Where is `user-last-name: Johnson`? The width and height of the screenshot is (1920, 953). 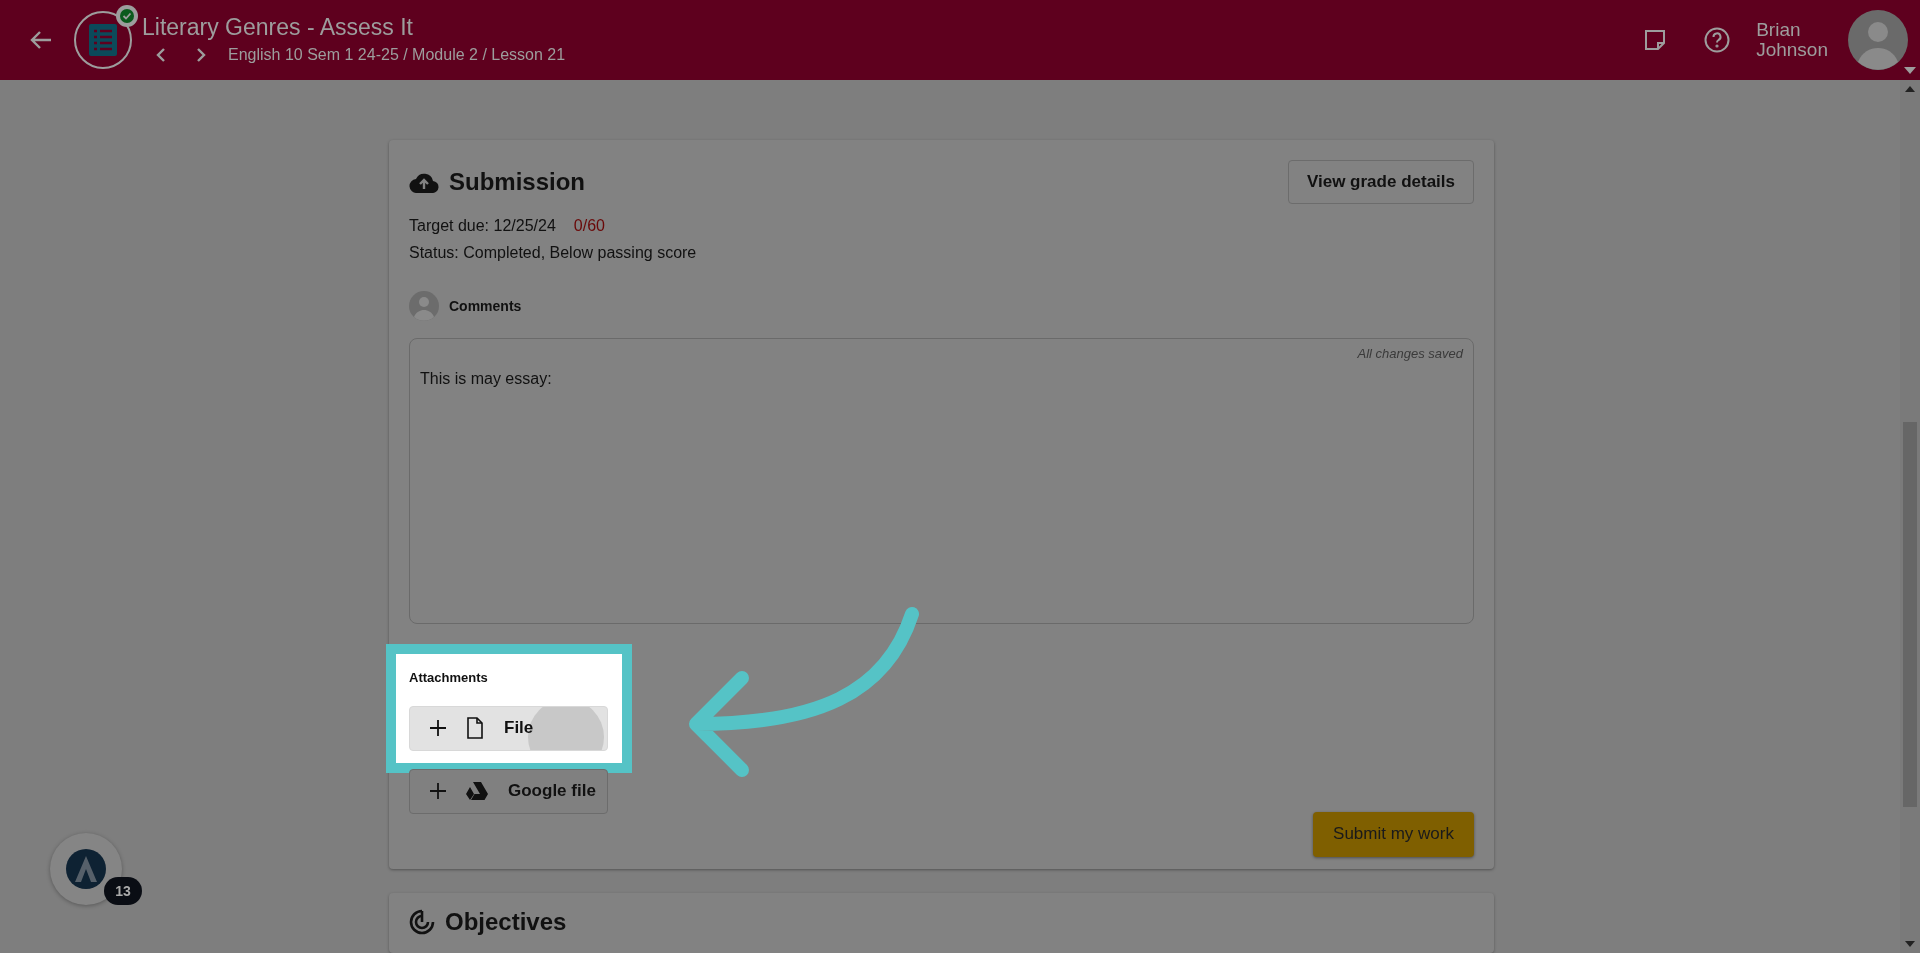
user-last-name: Johnson is located at coordinates (1792, 50).